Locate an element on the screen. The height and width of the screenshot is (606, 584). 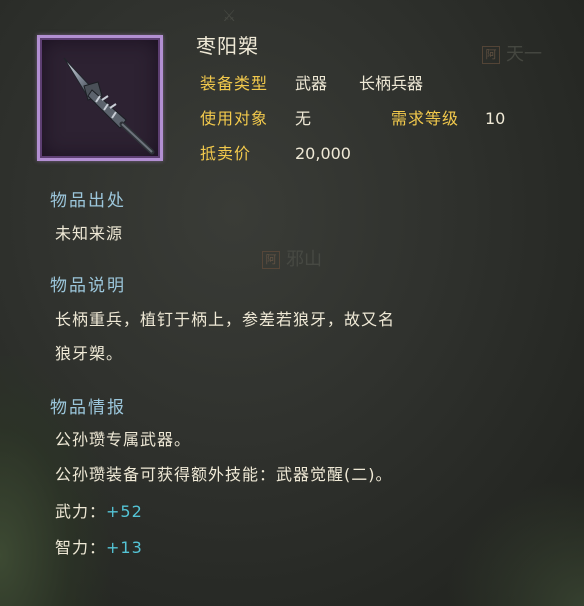
origin-title: 物品出处 is located at coordinates (88, 201).